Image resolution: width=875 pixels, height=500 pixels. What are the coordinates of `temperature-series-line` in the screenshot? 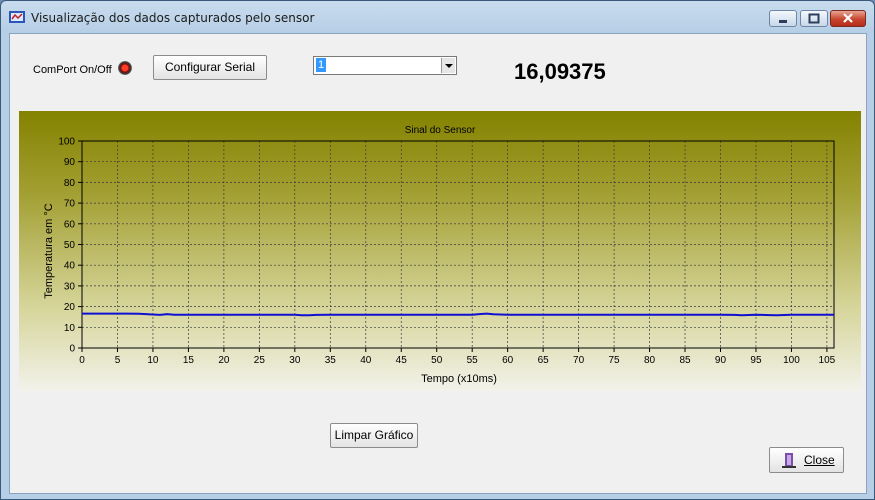 It's located at (458, 314).